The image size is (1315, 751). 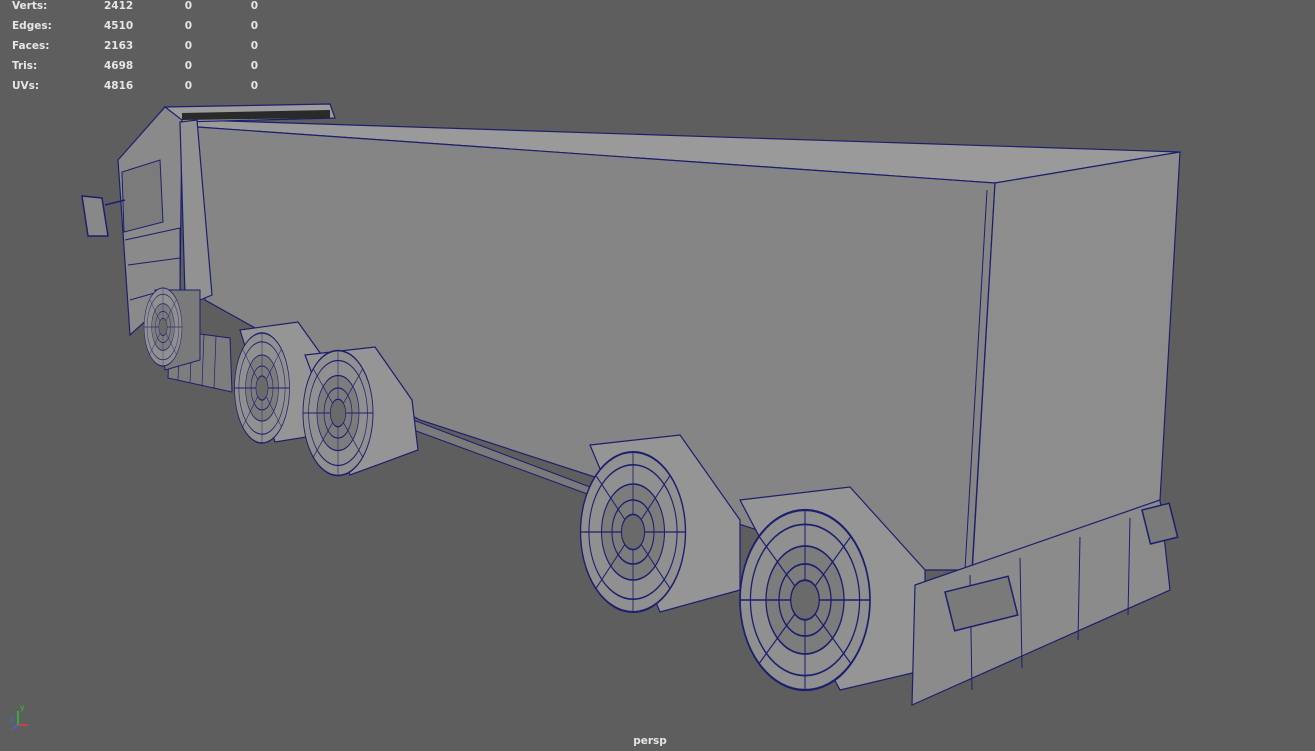 What do you see at coordinates (11, 719) in the screenshot?
I see `axis-label-z: z` at bounding box center [11, 719].